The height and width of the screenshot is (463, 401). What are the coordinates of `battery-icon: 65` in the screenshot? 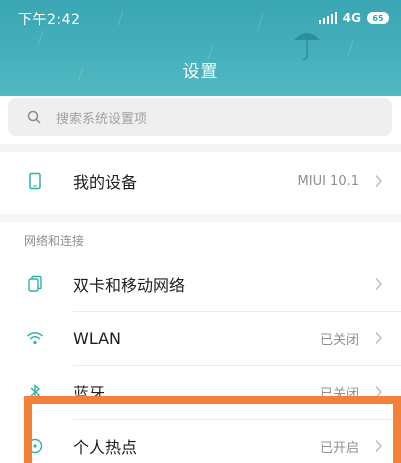 It's located at (378, 18).